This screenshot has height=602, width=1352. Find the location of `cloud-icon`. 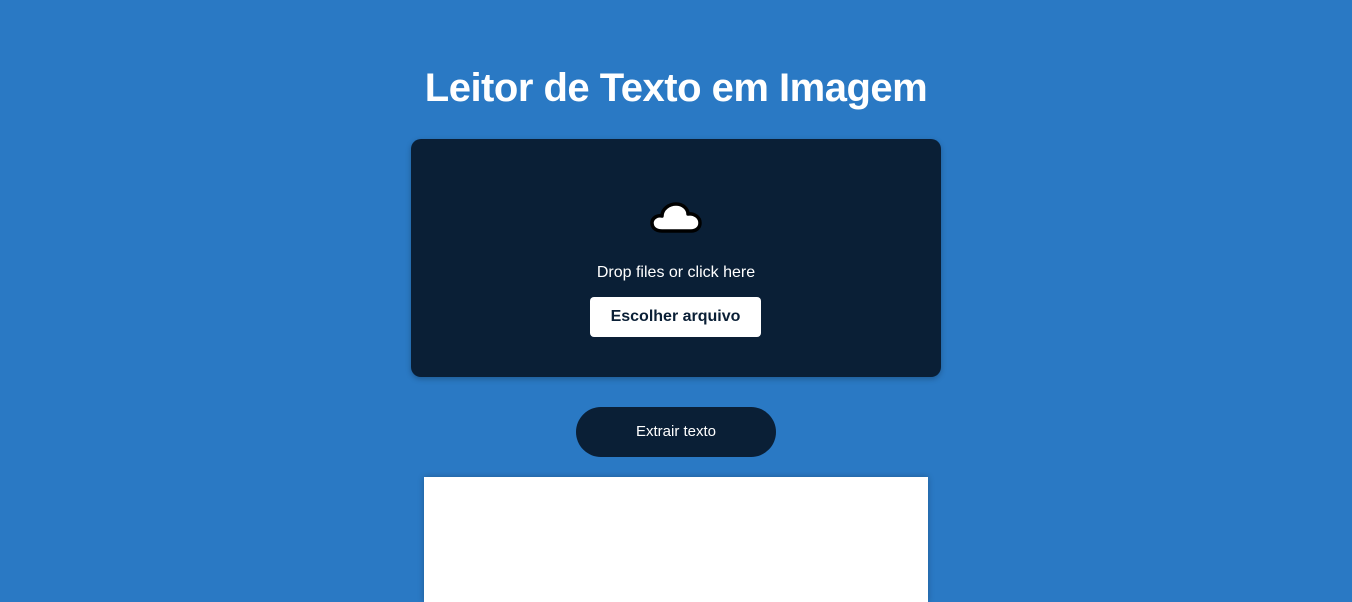

cloud-icon is located at coordinates (676, 217).